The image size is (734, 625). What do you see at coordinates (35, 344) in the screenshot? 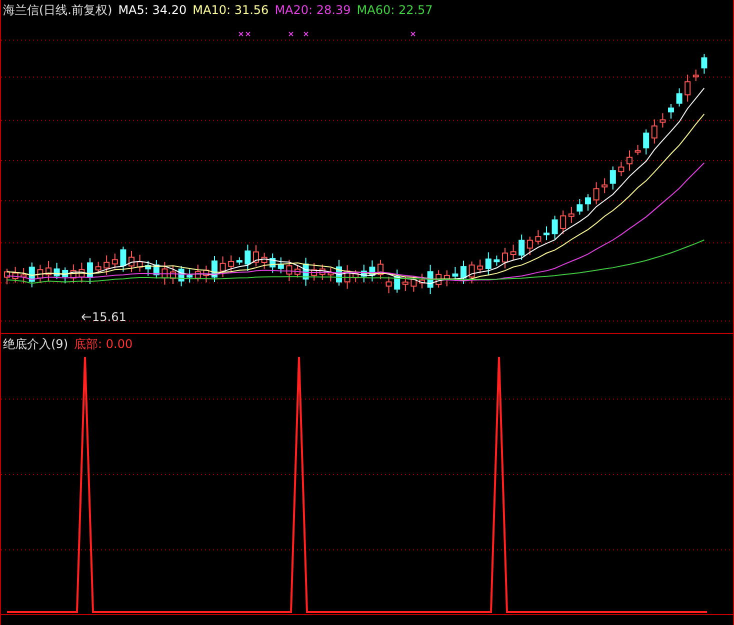
I see `indicator-title: 绝底介入(9)` at bounding box center [35, 344].